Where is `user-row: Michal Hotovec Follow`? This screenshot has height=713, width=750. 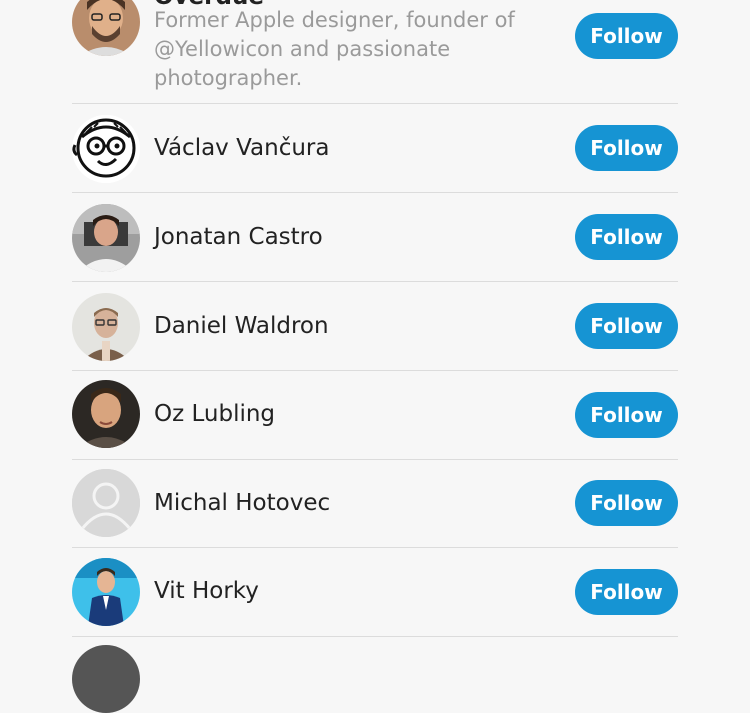 user-row: Michal Hotovec Follow is located at coordinates (375, 504).